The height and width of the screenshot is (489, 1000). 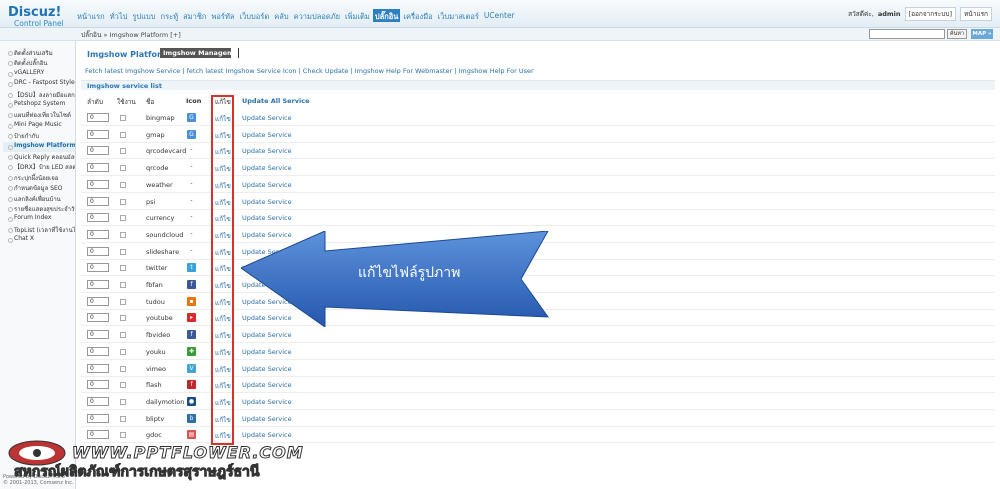 I want to click on sidebar-item: 【DSU】ลงลายมือแสกน้ำ, so click(x=39, y=95).